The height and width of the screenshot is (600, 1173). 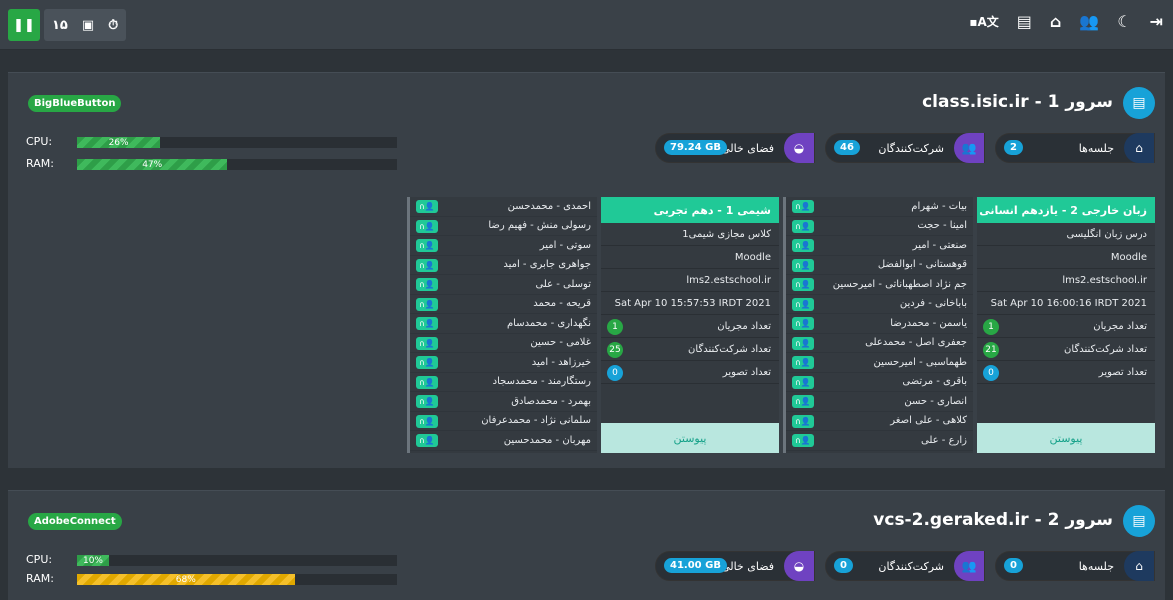 What do you see at coordinates (690, 326) in the screenshot?
I see `room-moderators: 1 تعداد مجریان` at bounding box center [690, 326].